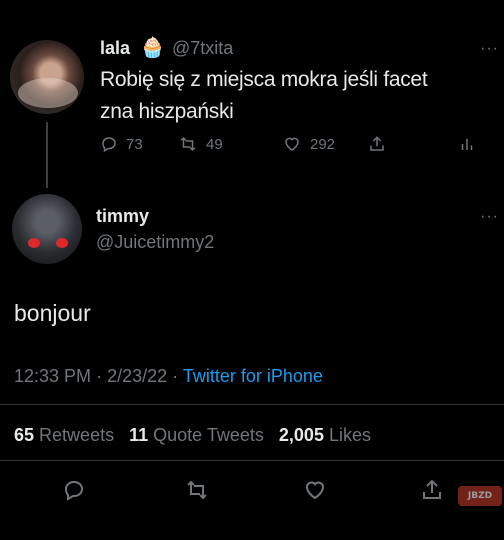 The width and height of the screenshot is (504, 540). What do you see at coordinates (47, 229) in the screenshot?
I see `avatar-reply` at bounding box center [47, 229].